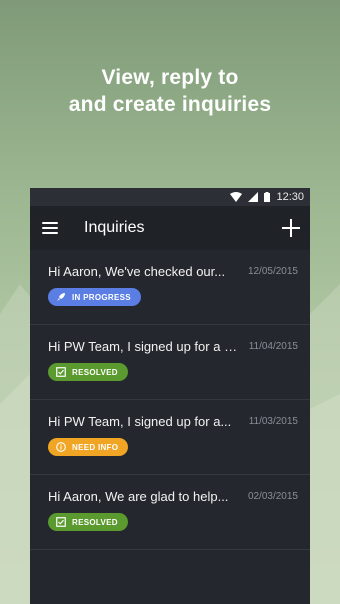  I want to click on signal-icon, so click(253, 197).